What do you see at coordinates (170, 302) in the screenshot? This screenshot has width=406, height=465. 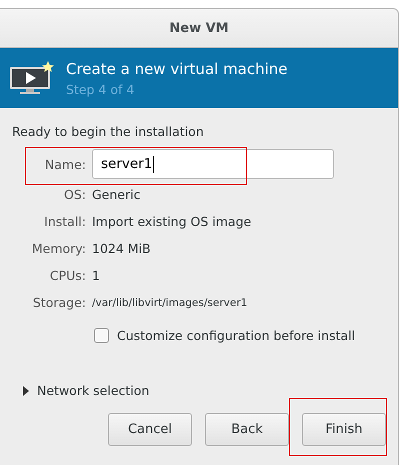 I see `field-value: /var/lib/libvirt/images/server1` at bounding box center [170, 302].